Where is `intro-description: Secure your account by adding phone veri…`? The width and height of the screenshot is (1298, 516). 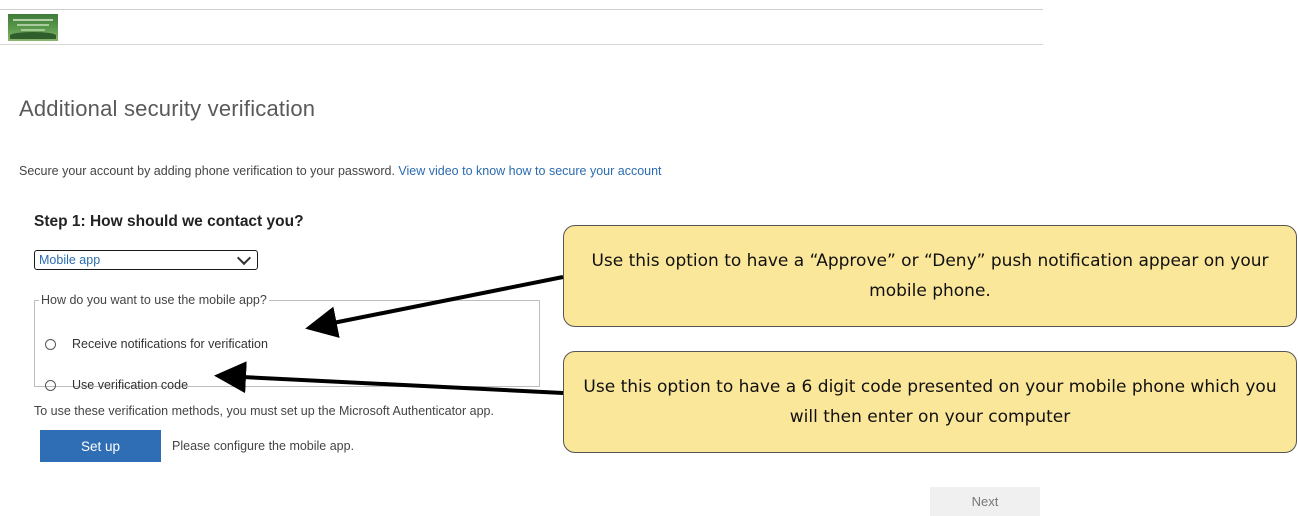 intro-description: Secure your account by adding phone veri… is located at coordinates (207, 171).